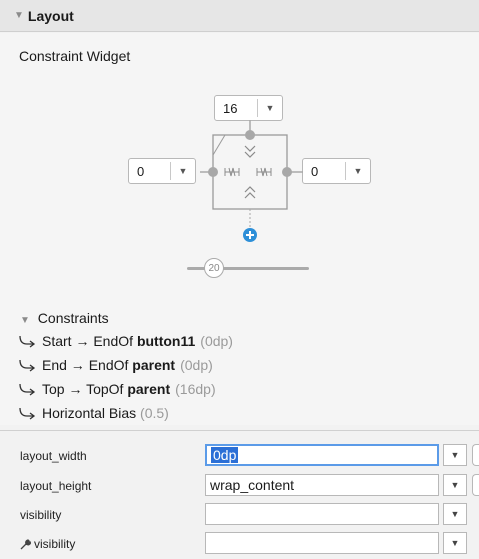 This screenshot has width=479, height=559. I want to click on constraint-prefix: Horizontal Bias, so click(91, 413).